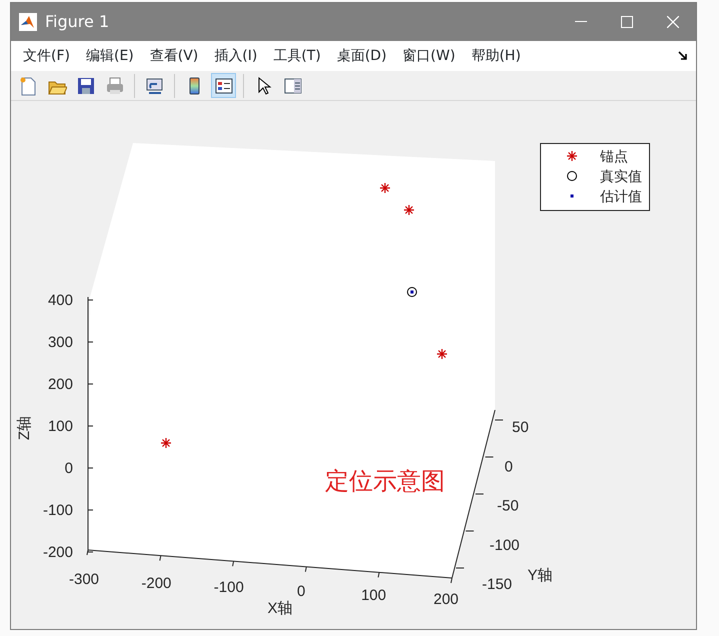  I want to click on tick-label: -50, so click(508, 506).